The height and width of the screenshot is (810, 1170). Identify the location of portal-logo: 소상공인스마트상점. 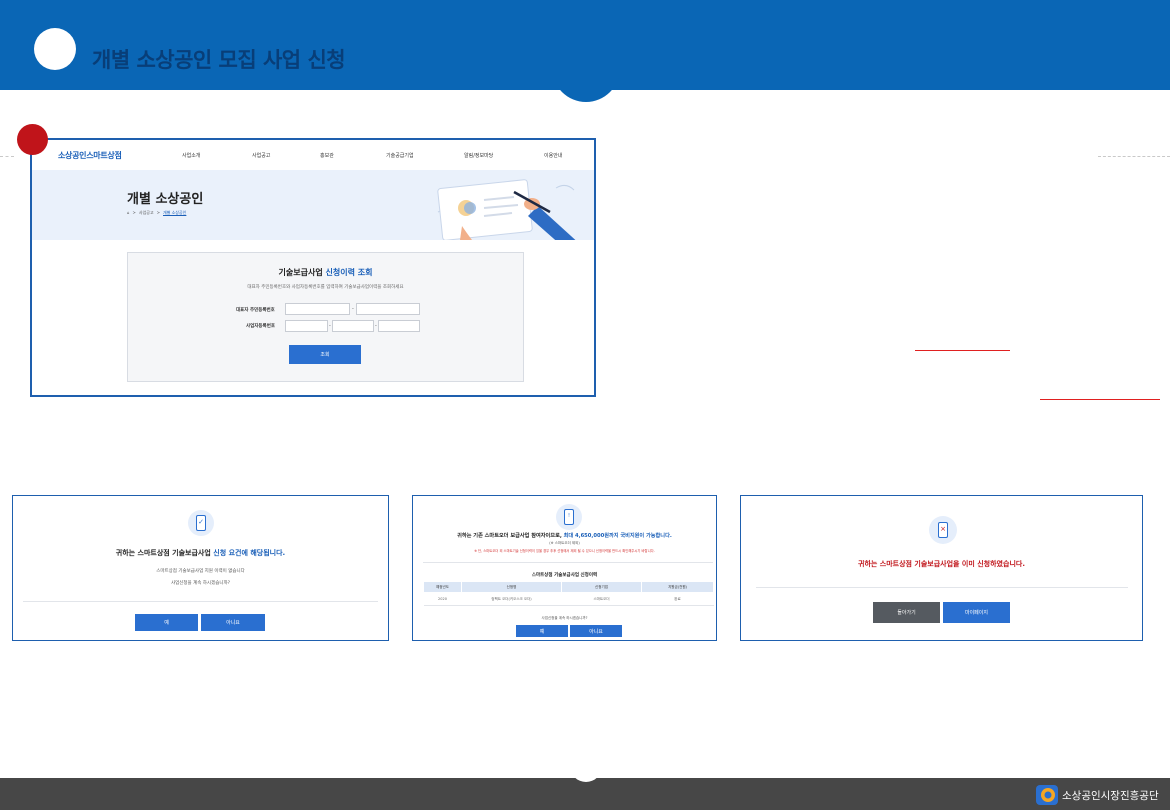
(90, 155).